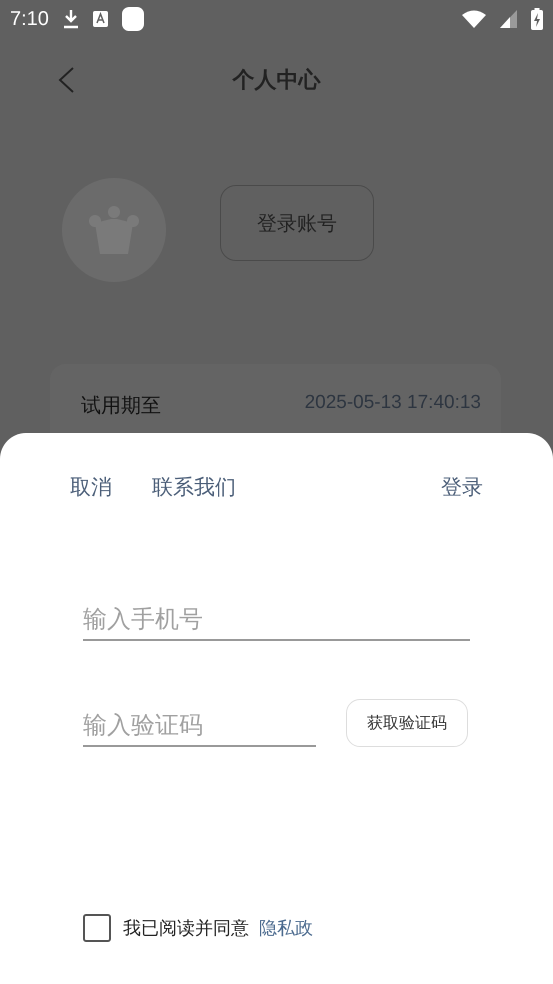 This screenshot has width=553, height=984. What do you see at coordinates (186, 928) in the screenshot?
I see `agree-text: 我已阅读并同意` at bounding box center [186, 928].